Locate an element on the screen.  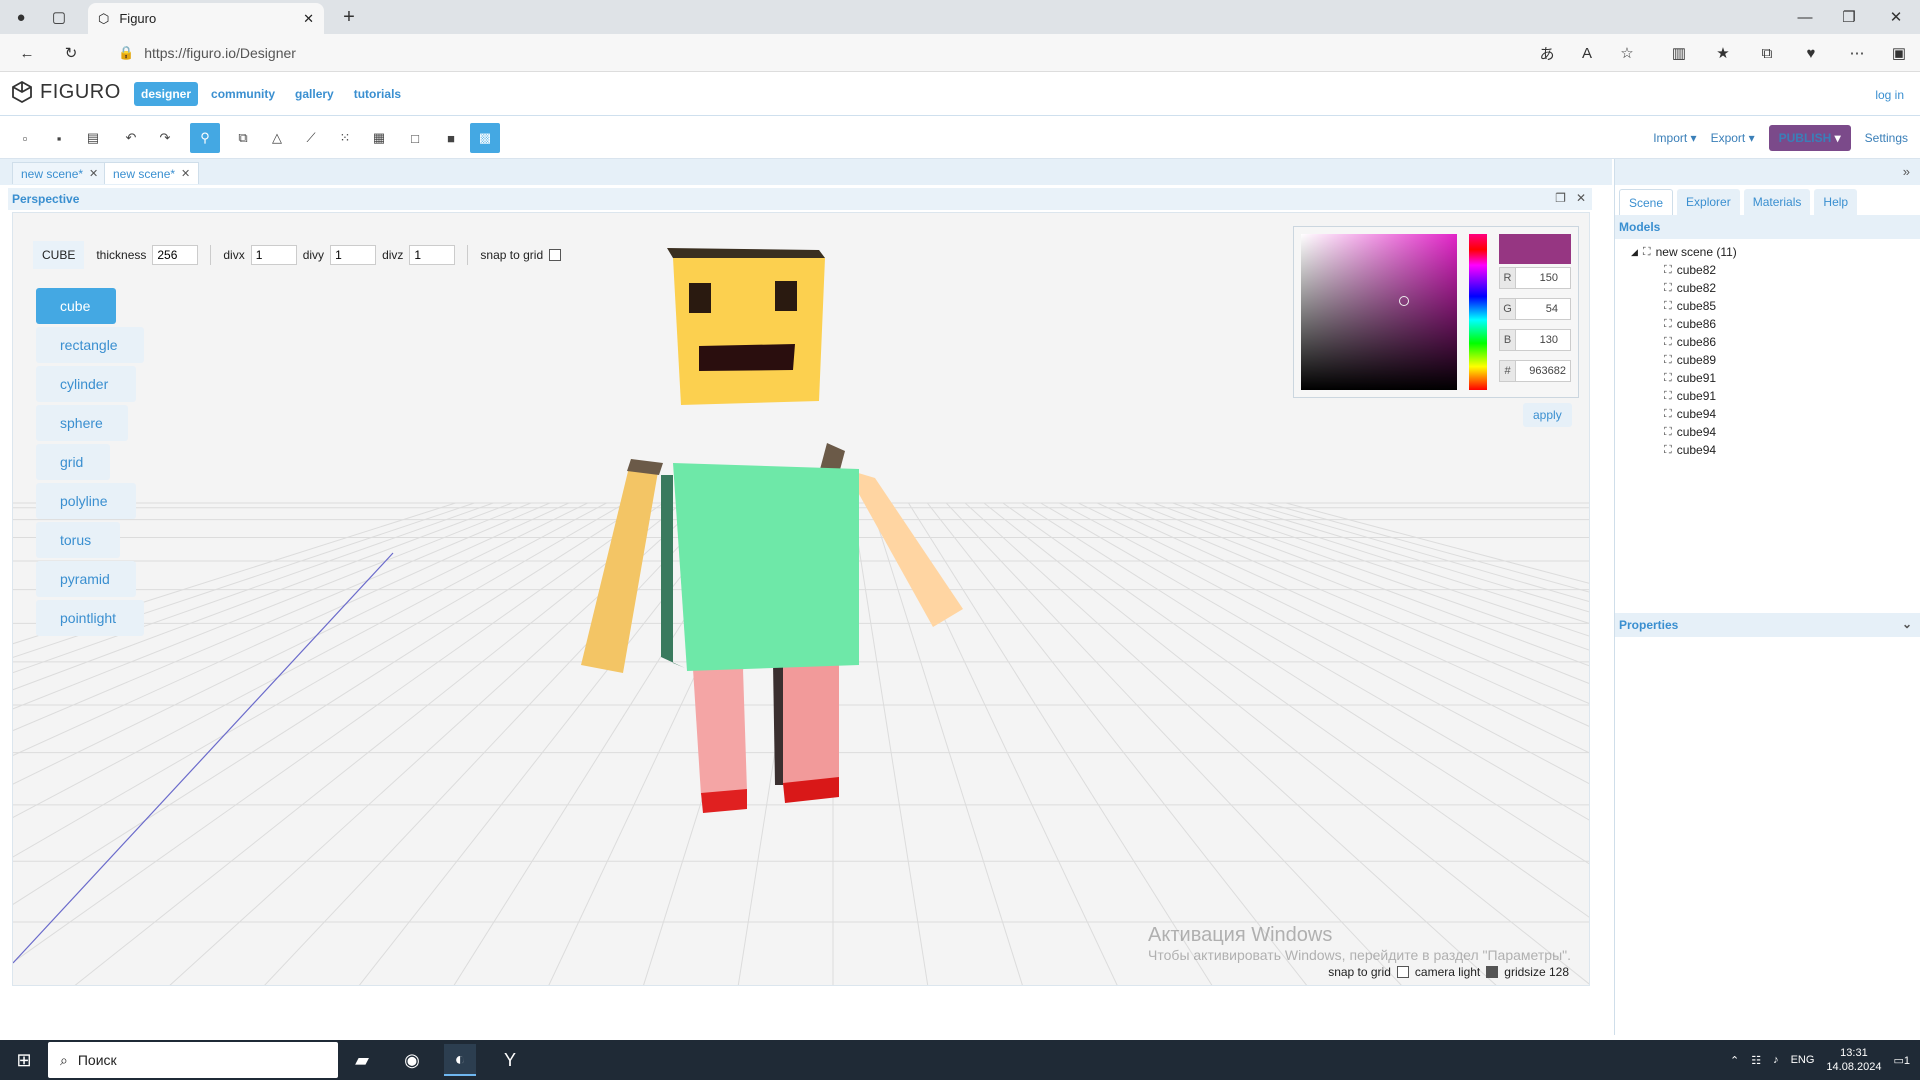
camera-light-checkbox is located at coordinates (1492, 972).